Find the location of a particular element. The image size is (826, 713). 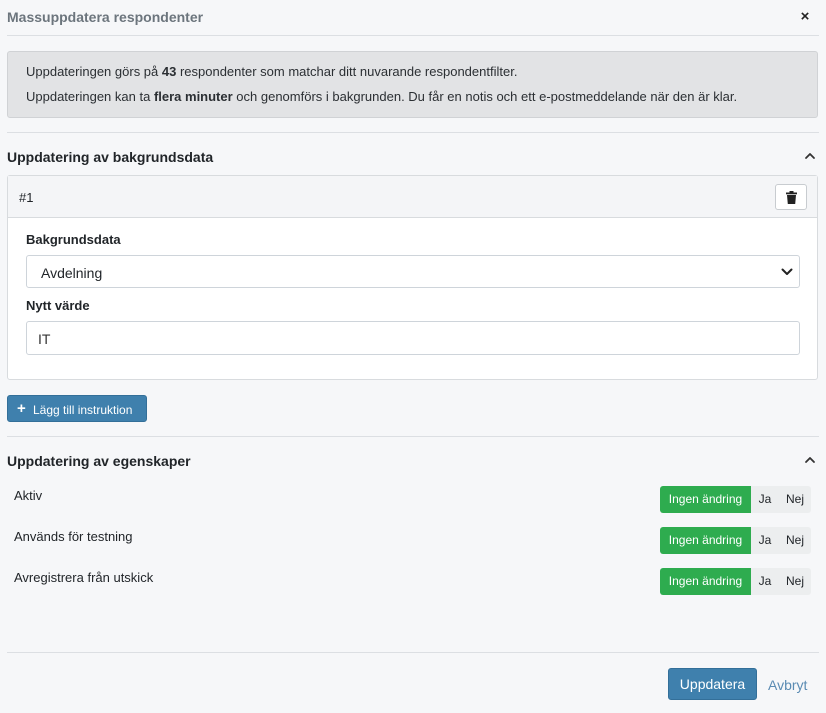

footer-divider is located at coordinates (413, 652).